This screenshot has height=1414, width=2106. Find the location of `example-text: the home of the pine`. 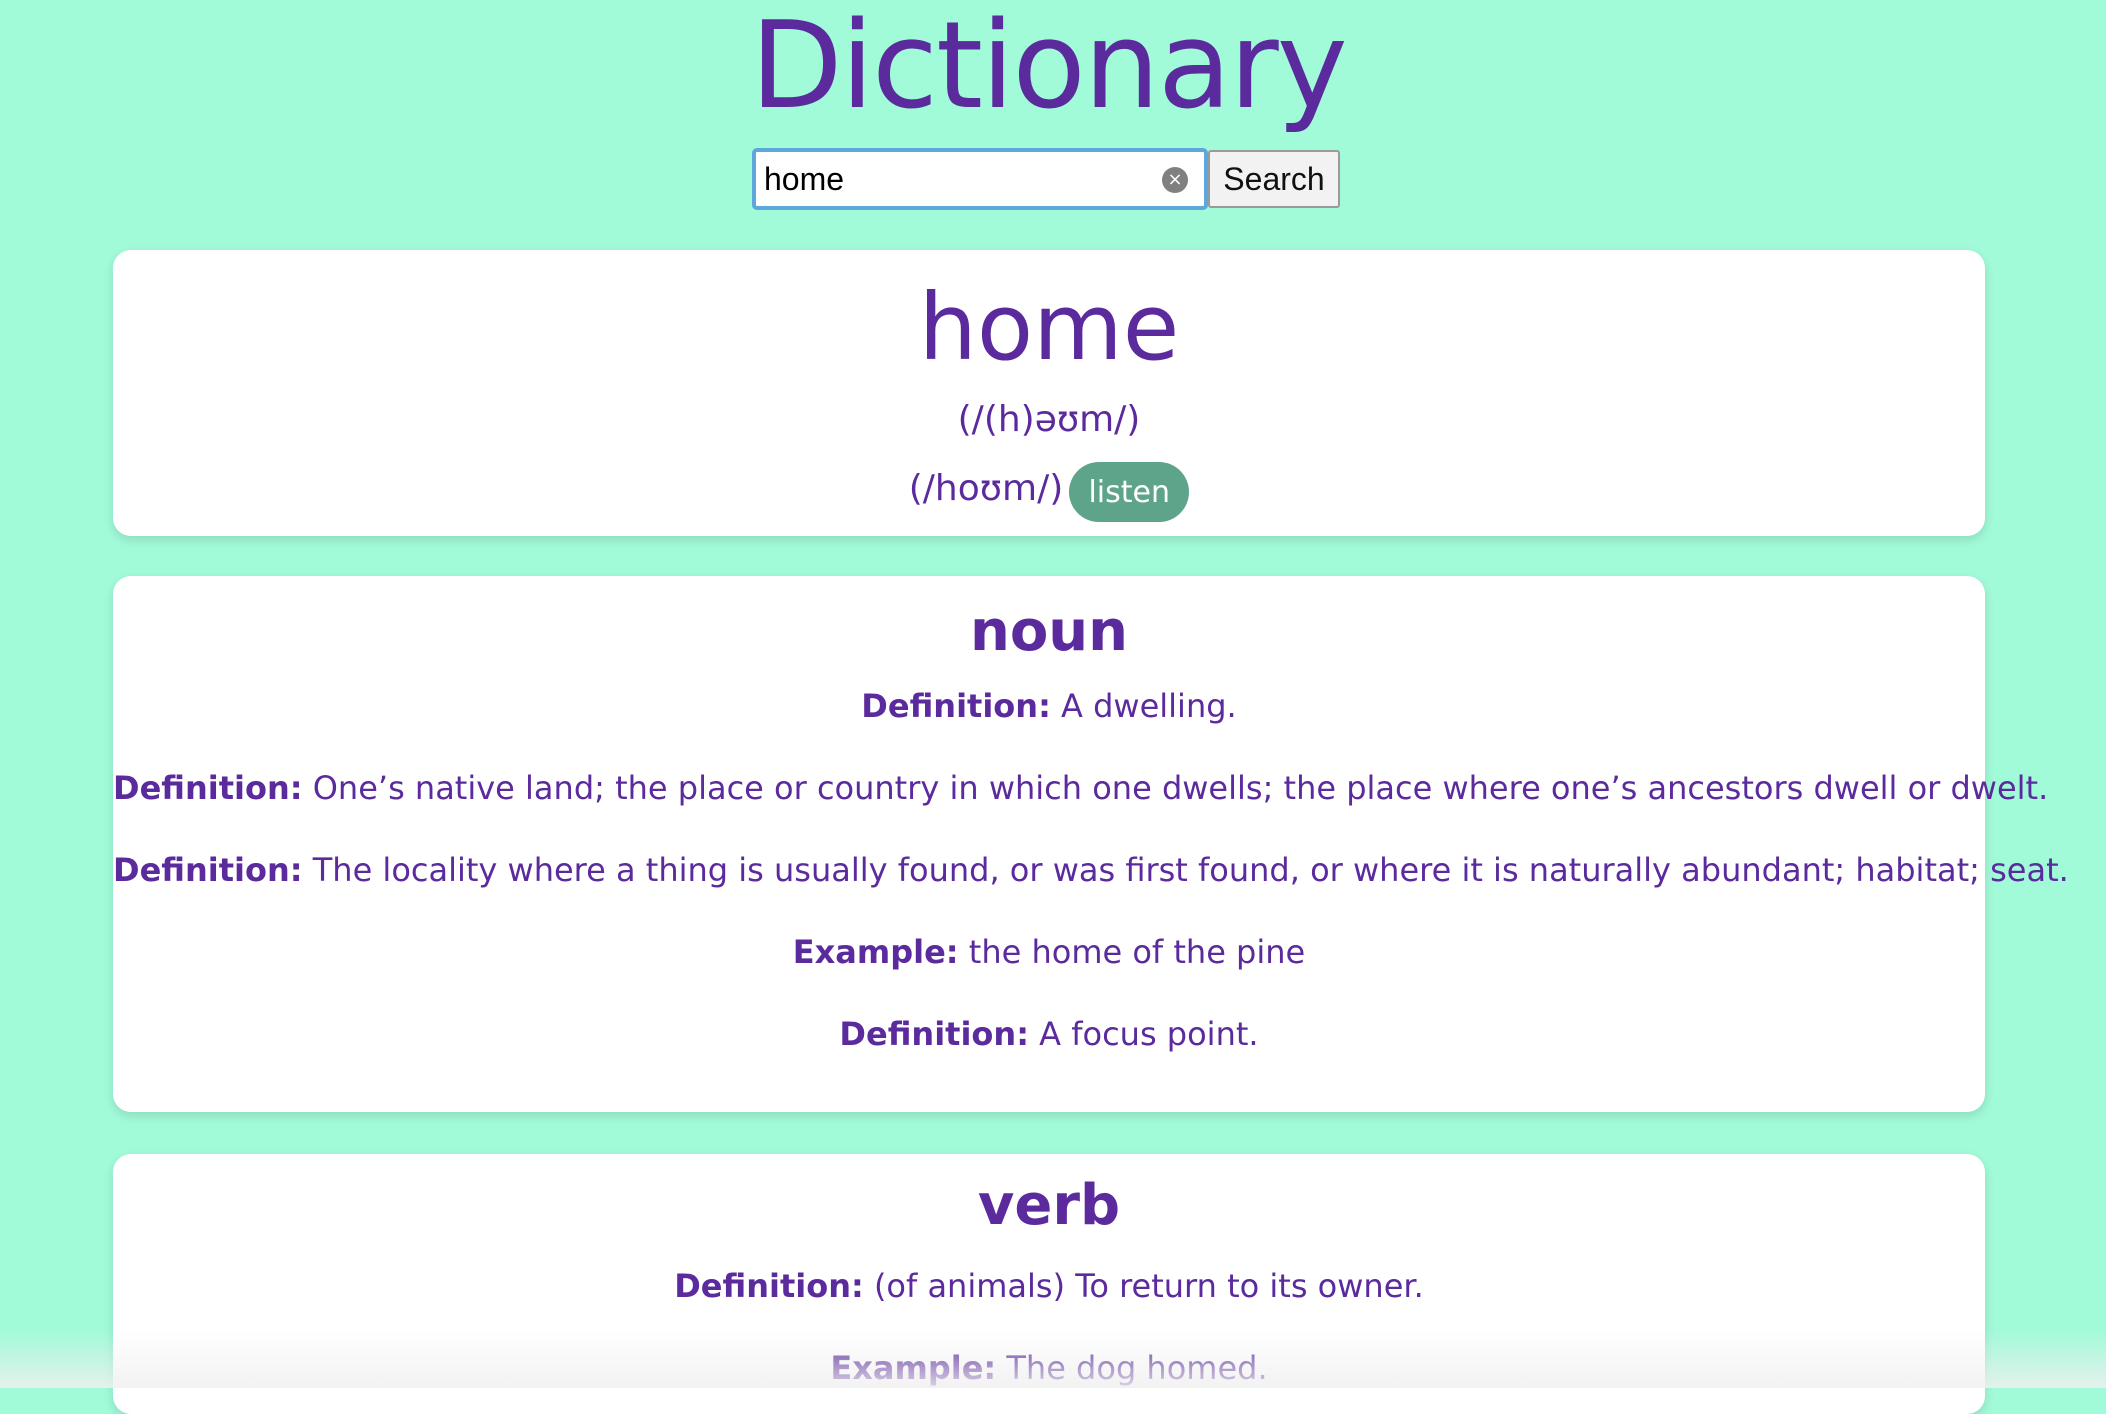

example-text: the home of the pine is located at coordinates (1137, 952).